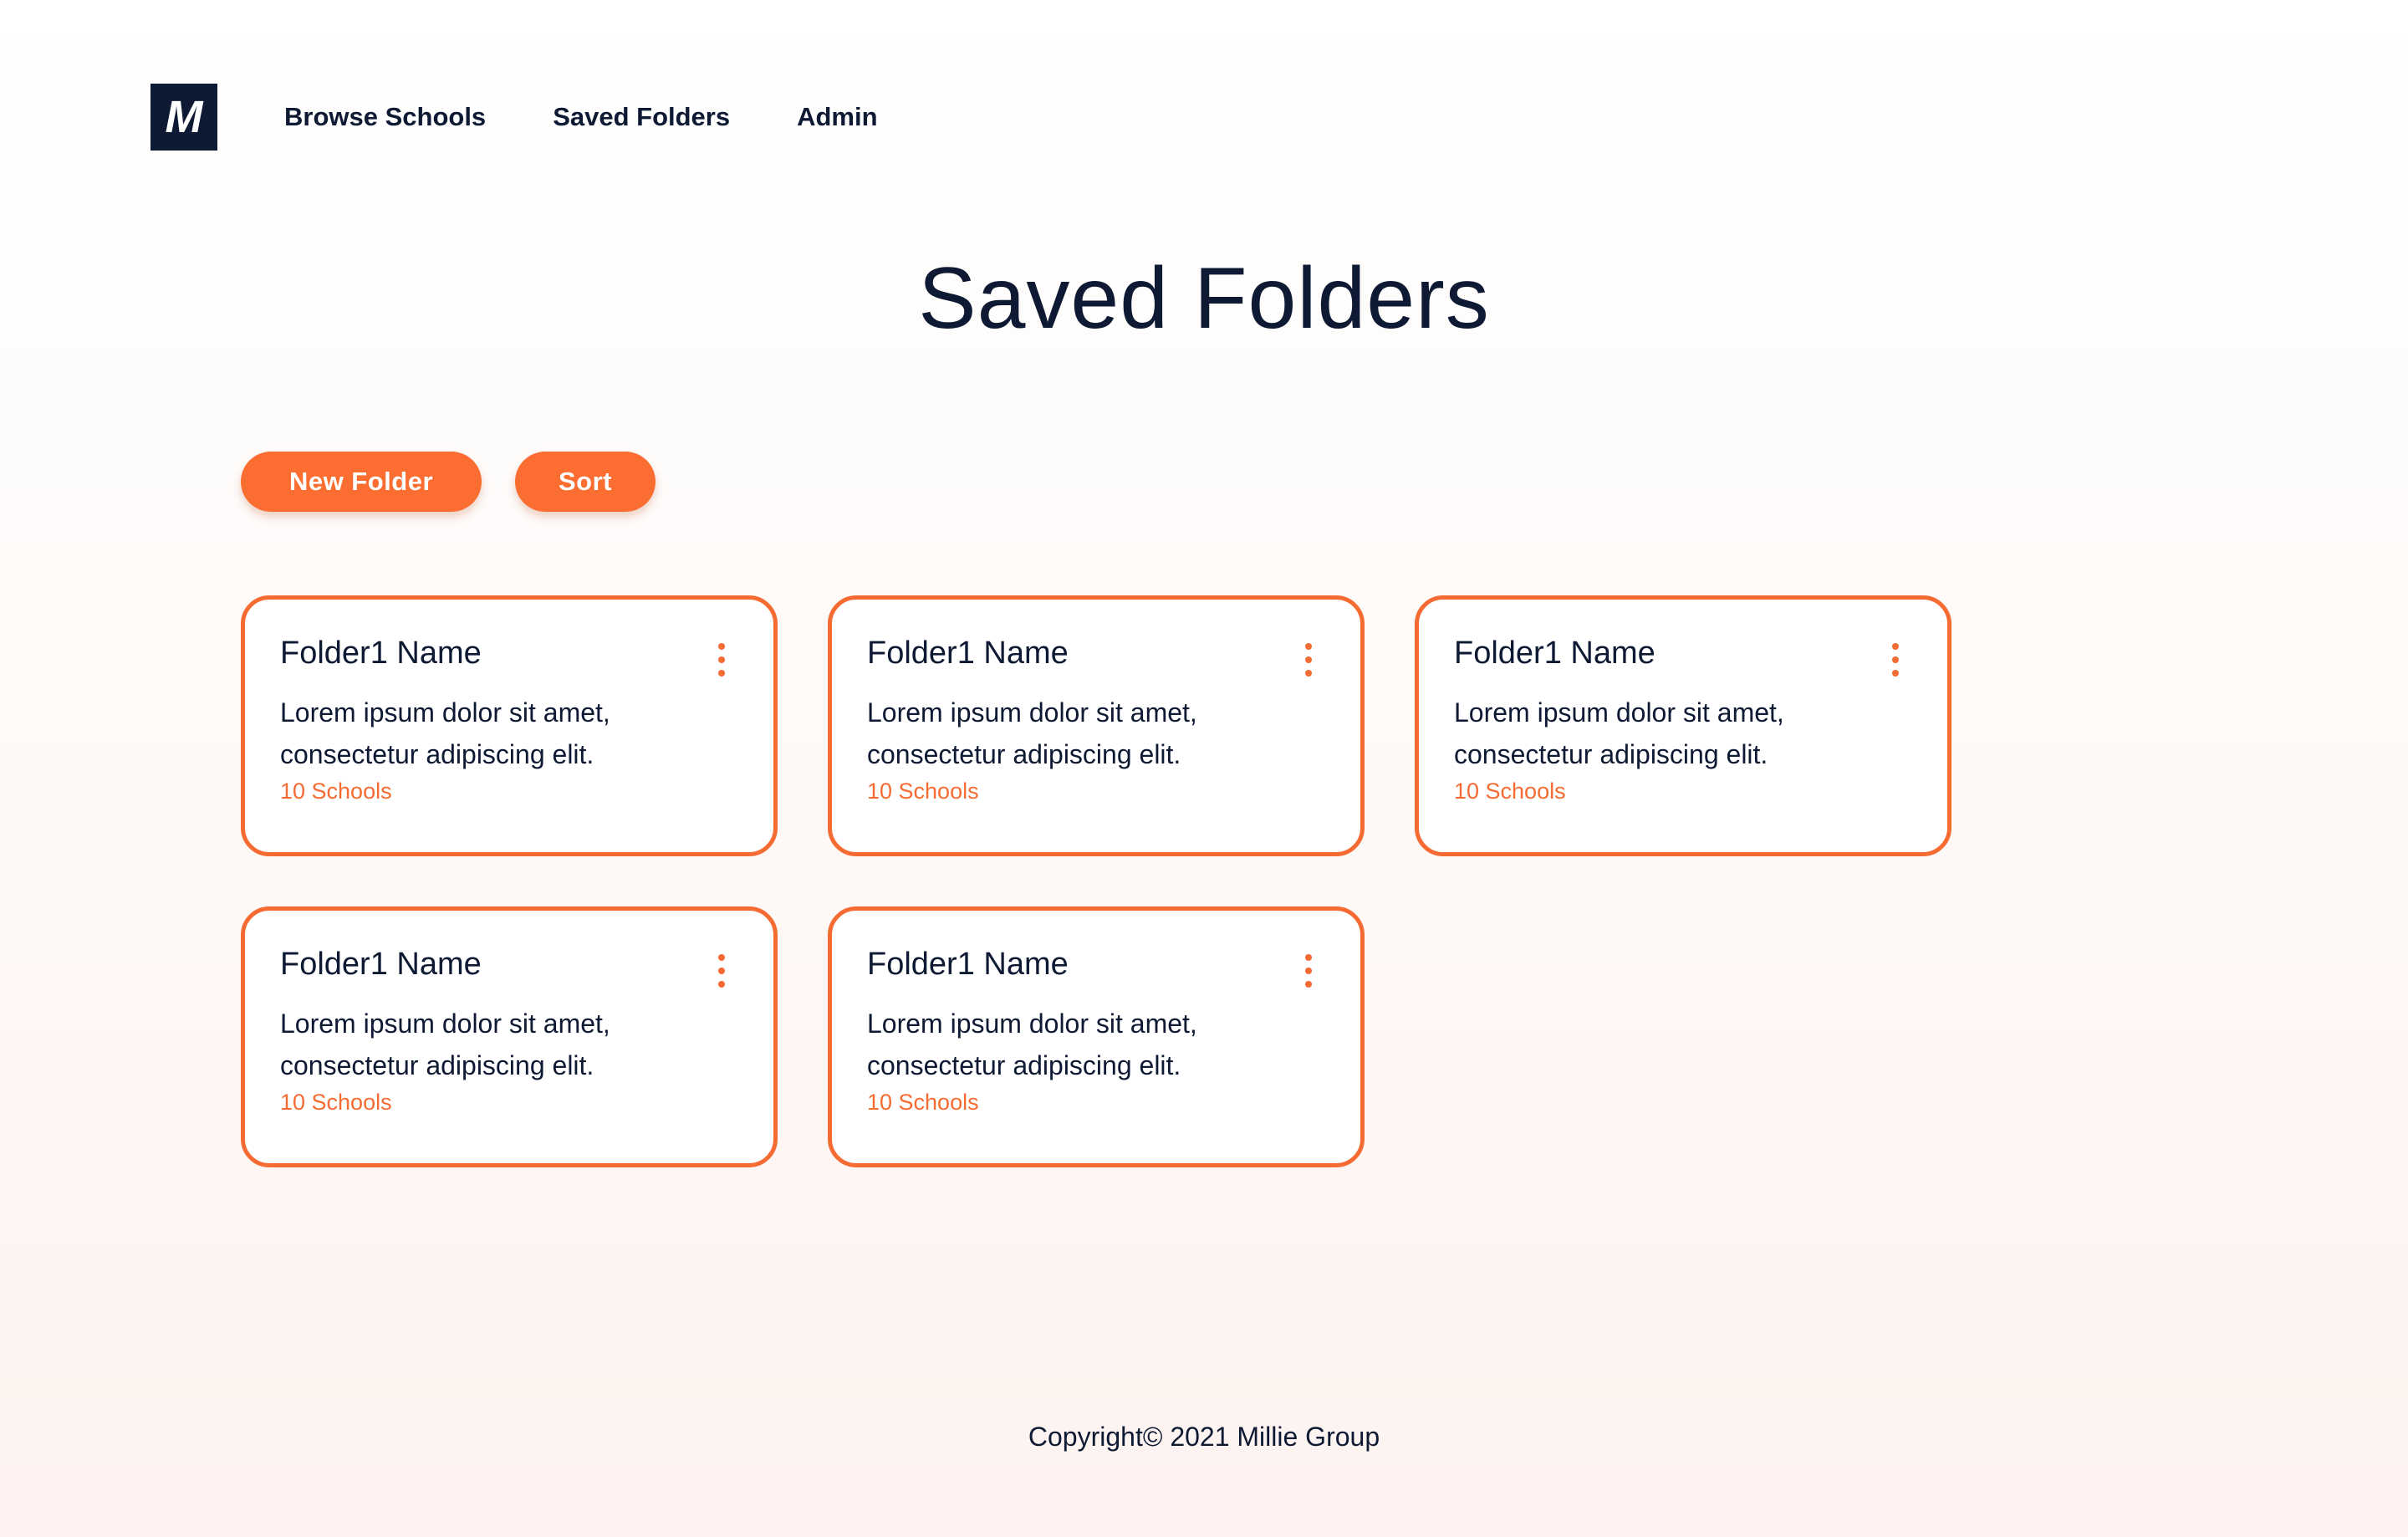 This screenshot has width=2408, height=1537. I want to click on nav-saved-folders: Saved Folders, so click(642, 117).